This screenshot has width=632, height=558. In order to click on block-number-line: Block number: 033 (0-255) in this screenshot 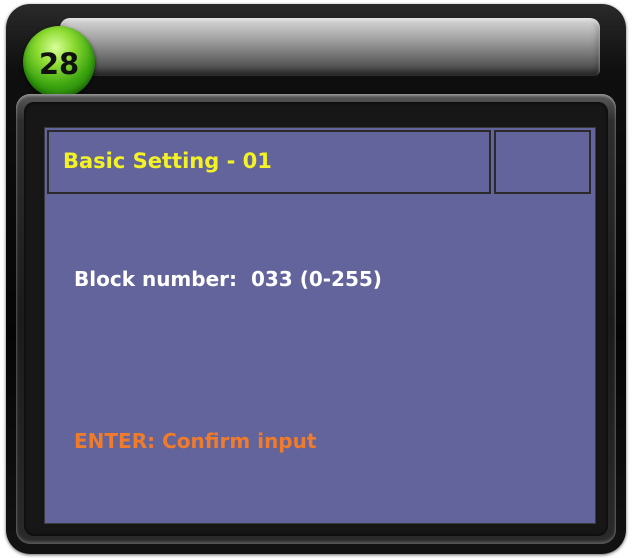, I will do `click(228, 279)`.